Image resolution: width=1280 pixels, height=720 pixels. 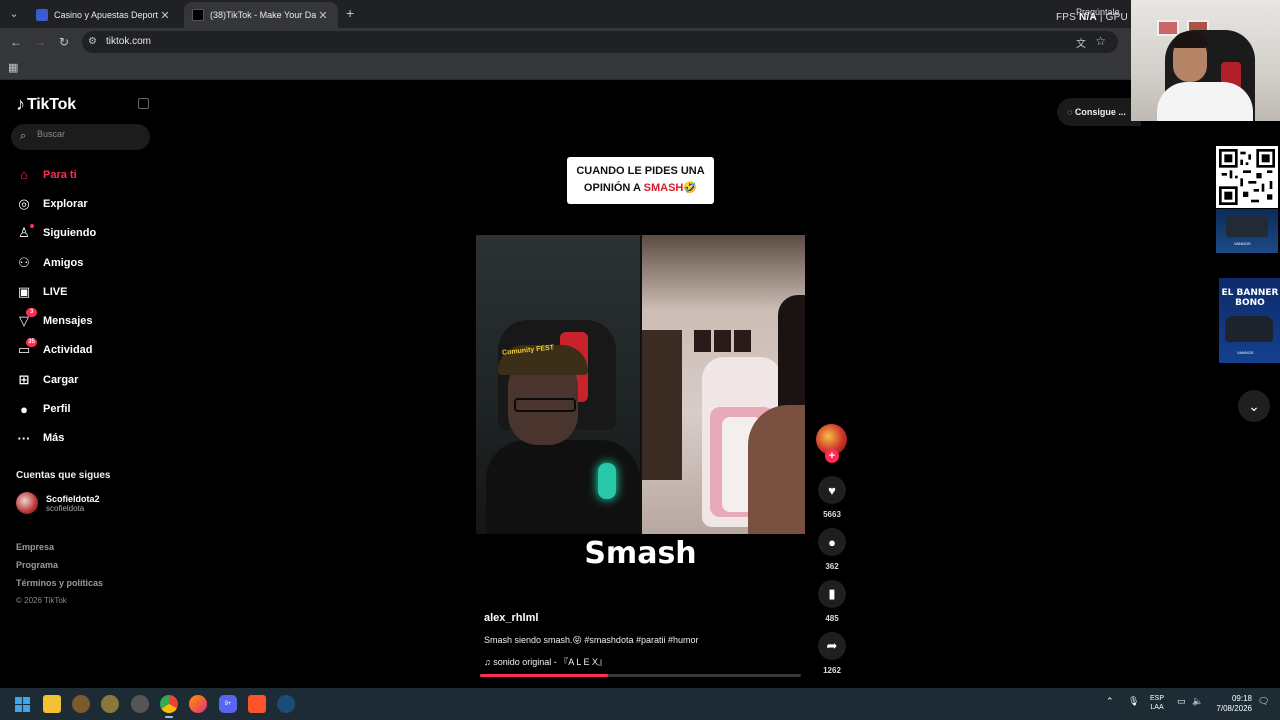 I want to click on live-icon: ▣, so click(x=24, y=291).